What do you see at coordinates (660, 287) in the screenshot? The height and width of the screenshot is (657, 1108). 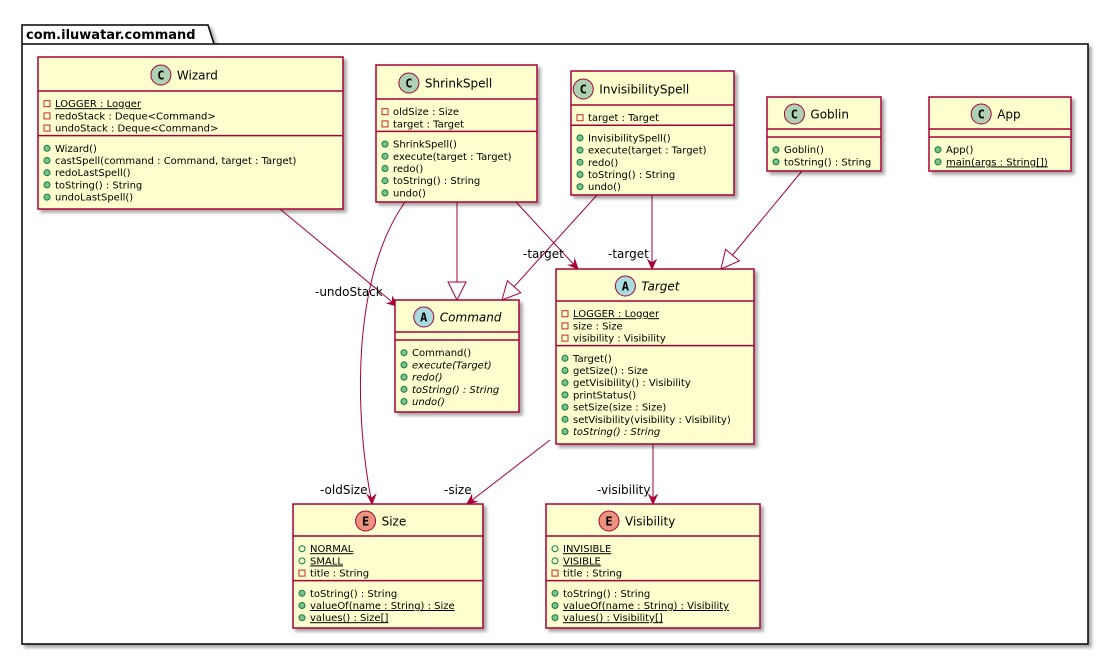 I see `class-name: Target` at bounding box center [660, 287].